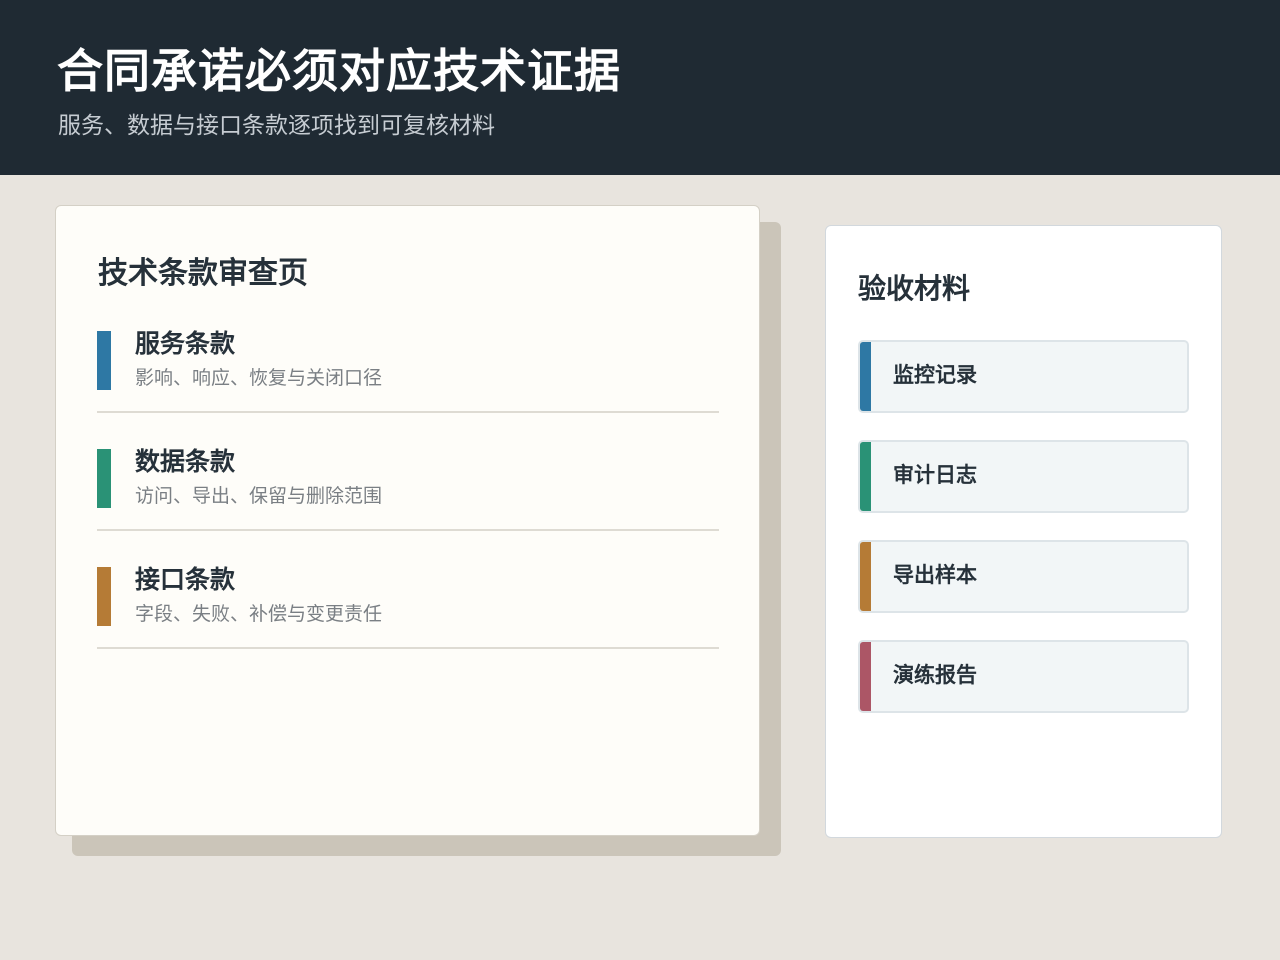 This screenshot has width=1280, height=960. I want to click on material-label: 监控记录, so click(935, 375).